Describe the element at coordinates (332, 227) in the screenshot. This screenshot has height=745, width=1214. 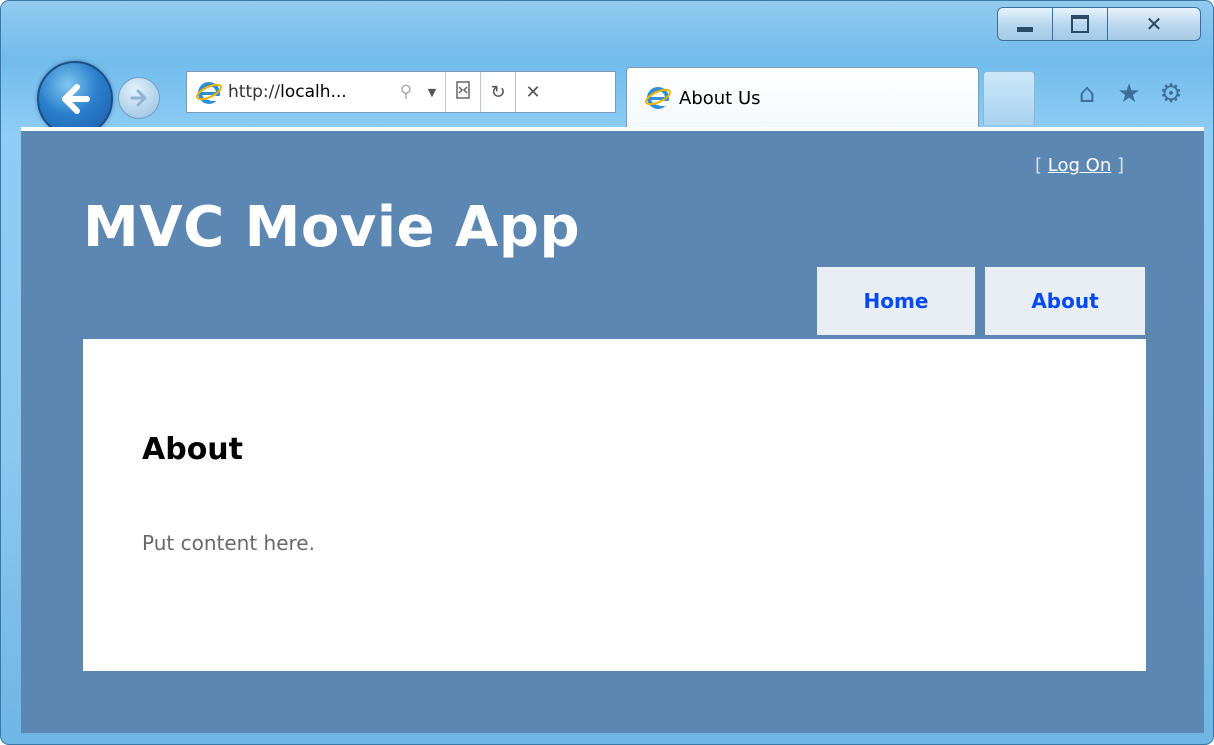
I see `site-title: MVC Movie App` at that location.